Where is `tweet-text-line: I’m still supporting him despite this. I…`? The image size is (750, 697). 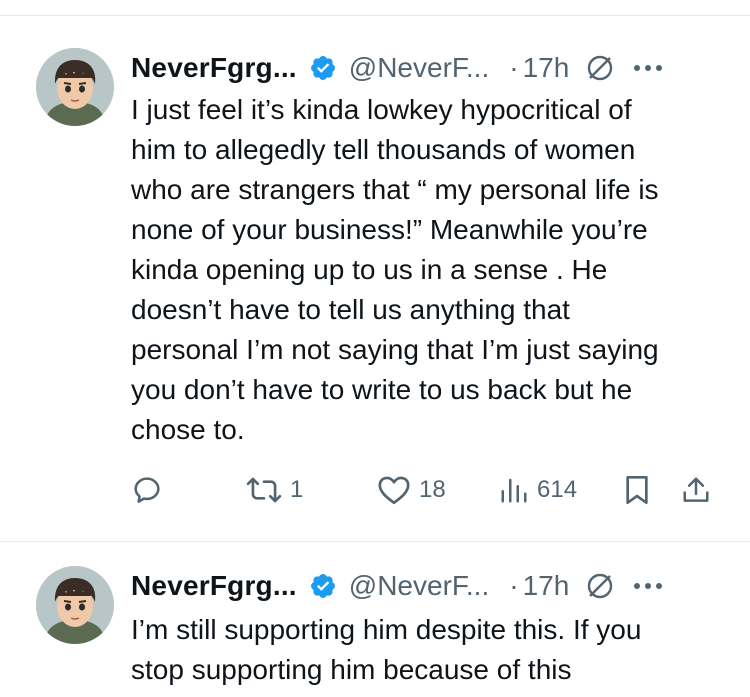
tweet-text-line: I’m still supporting him despite this. I… is located at coordinates (386, 629).